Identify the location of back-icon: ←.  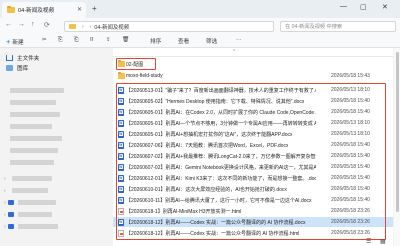
(8, 24).